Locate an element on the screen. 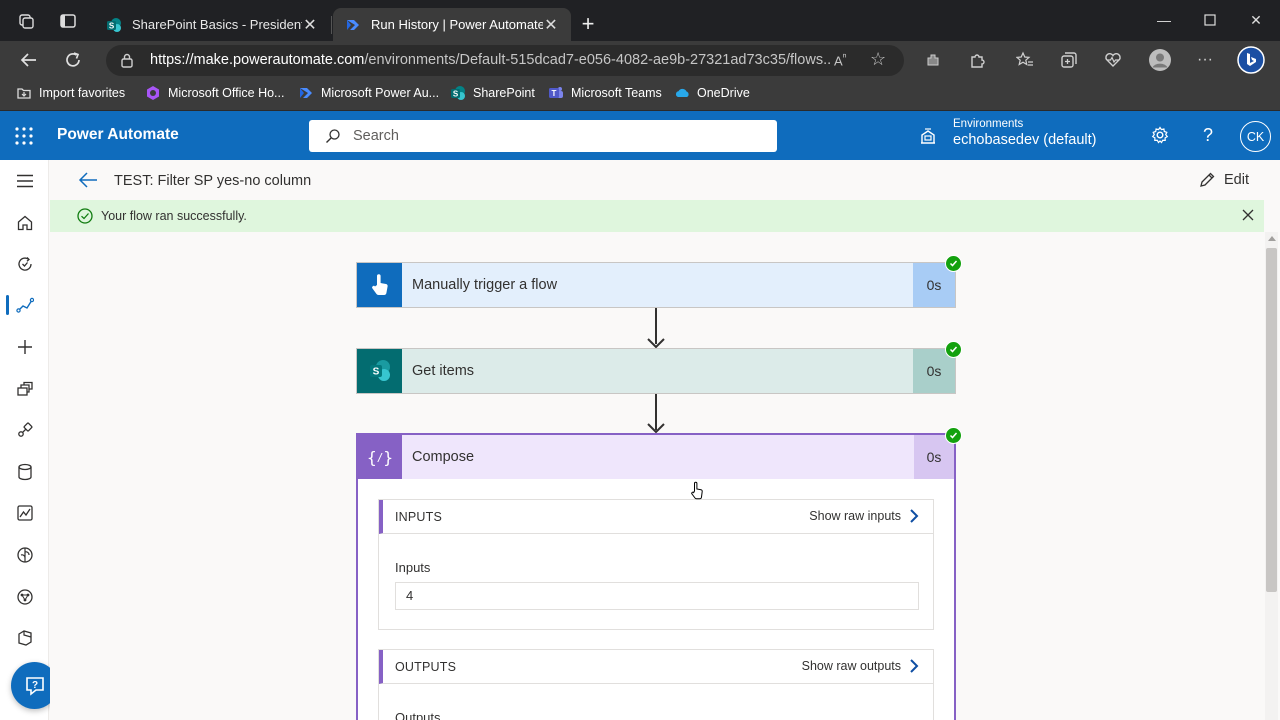 This screenshot has width=1280, height=720. search-box: Search is located at coordinates (543, 136).